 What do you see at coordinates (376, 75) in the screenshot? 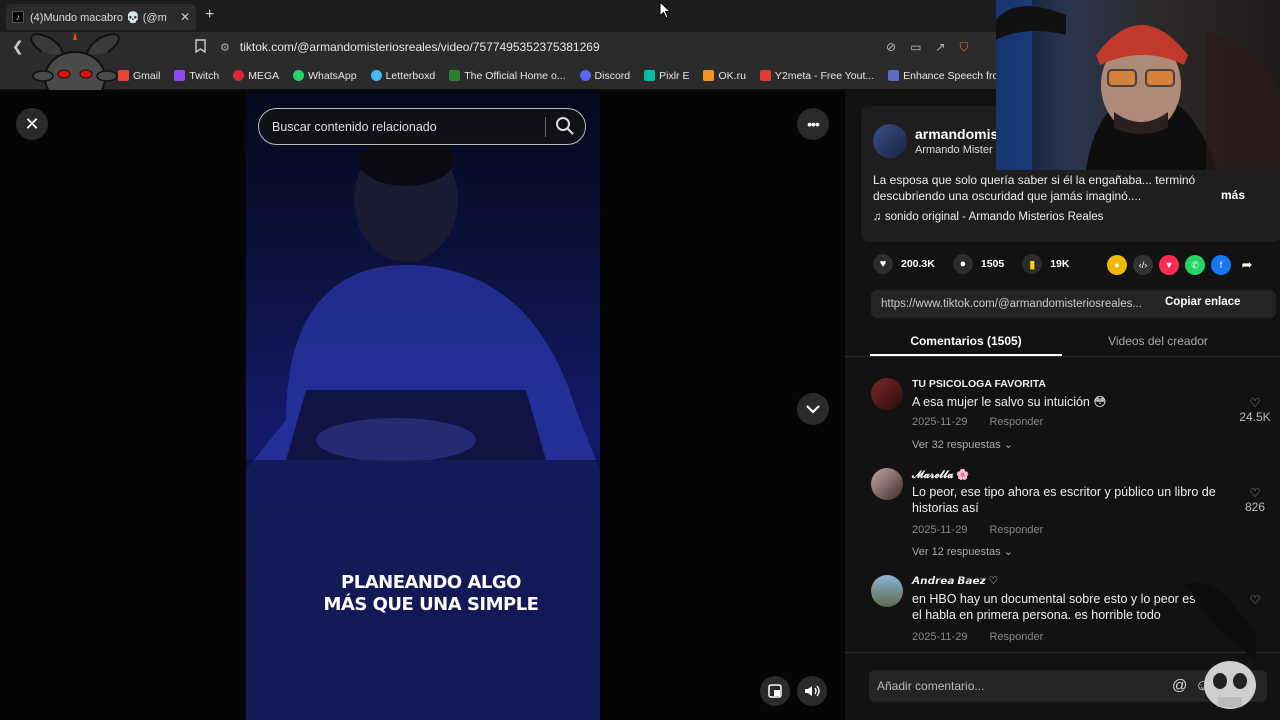
I see `letterboxd-icon` at bounding box center [376, 75].